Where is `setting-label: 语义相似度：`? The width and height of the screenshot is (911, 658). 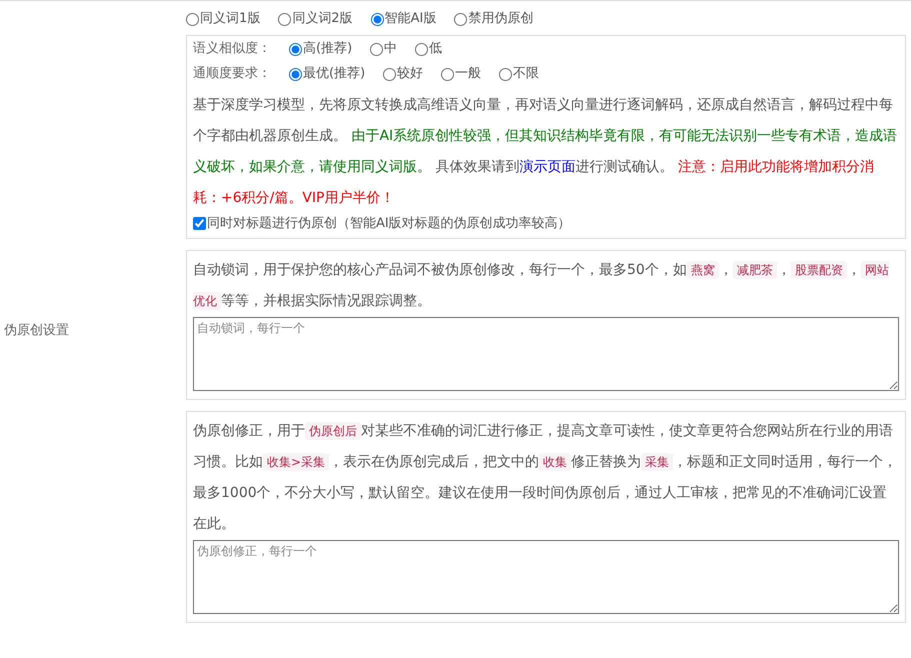 setting-label: 语义相似度： is located at coordinates (232, 49).